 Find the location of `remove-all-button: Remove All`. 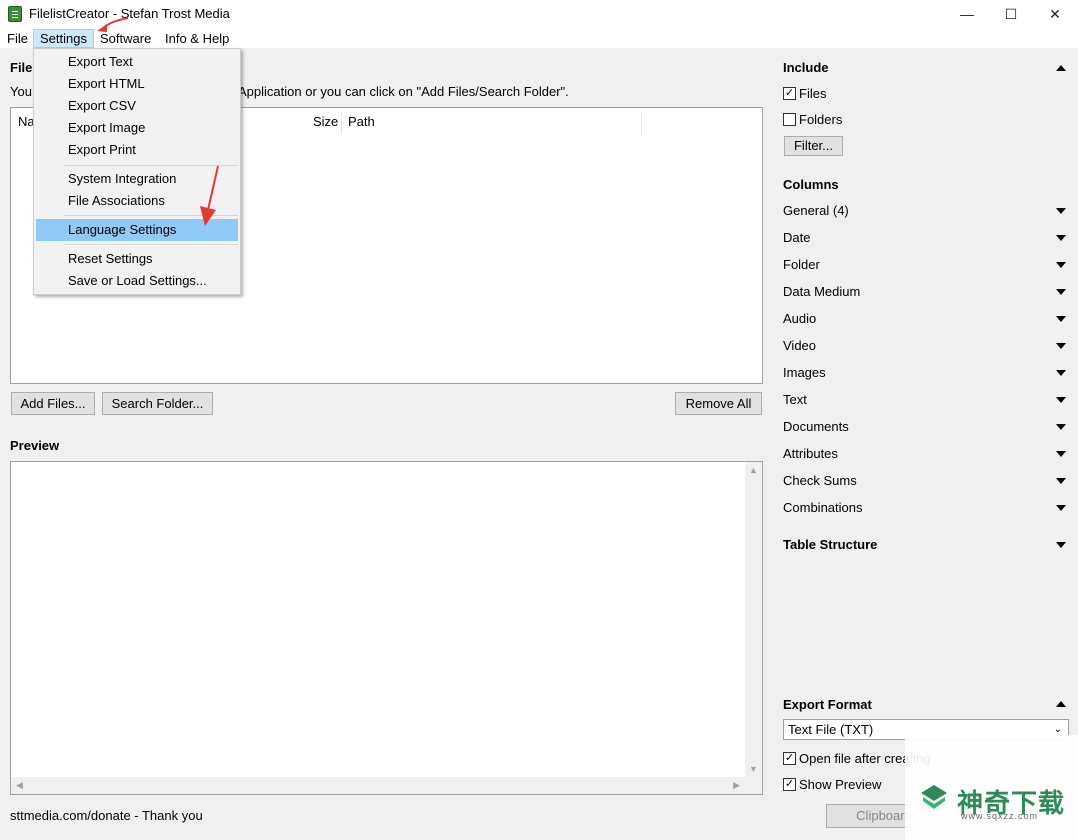

remove-all-button: Remove All is located at coordinates (718, 403).